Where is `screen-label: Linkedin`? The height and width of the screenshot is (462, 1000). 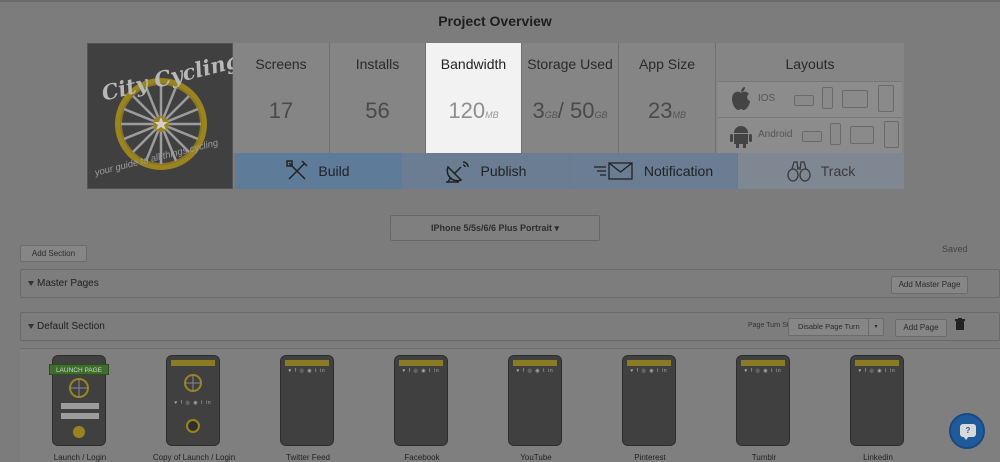
screen-label: Linkedin is located at coordinates (878, 457).